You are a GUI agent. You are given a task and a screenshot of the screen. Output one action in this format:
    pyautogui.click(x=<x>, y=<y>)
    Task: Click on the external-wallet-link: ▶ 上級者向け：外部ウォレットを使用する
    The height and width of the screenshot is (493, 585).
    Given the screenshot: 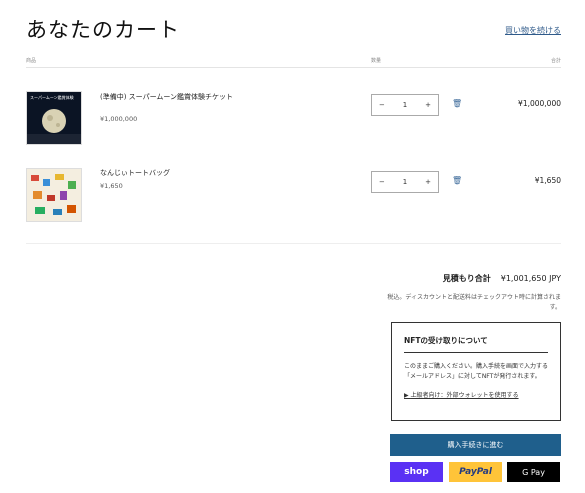 What is the action you would take?
    pyautogui.click(x=476, y=394)
    